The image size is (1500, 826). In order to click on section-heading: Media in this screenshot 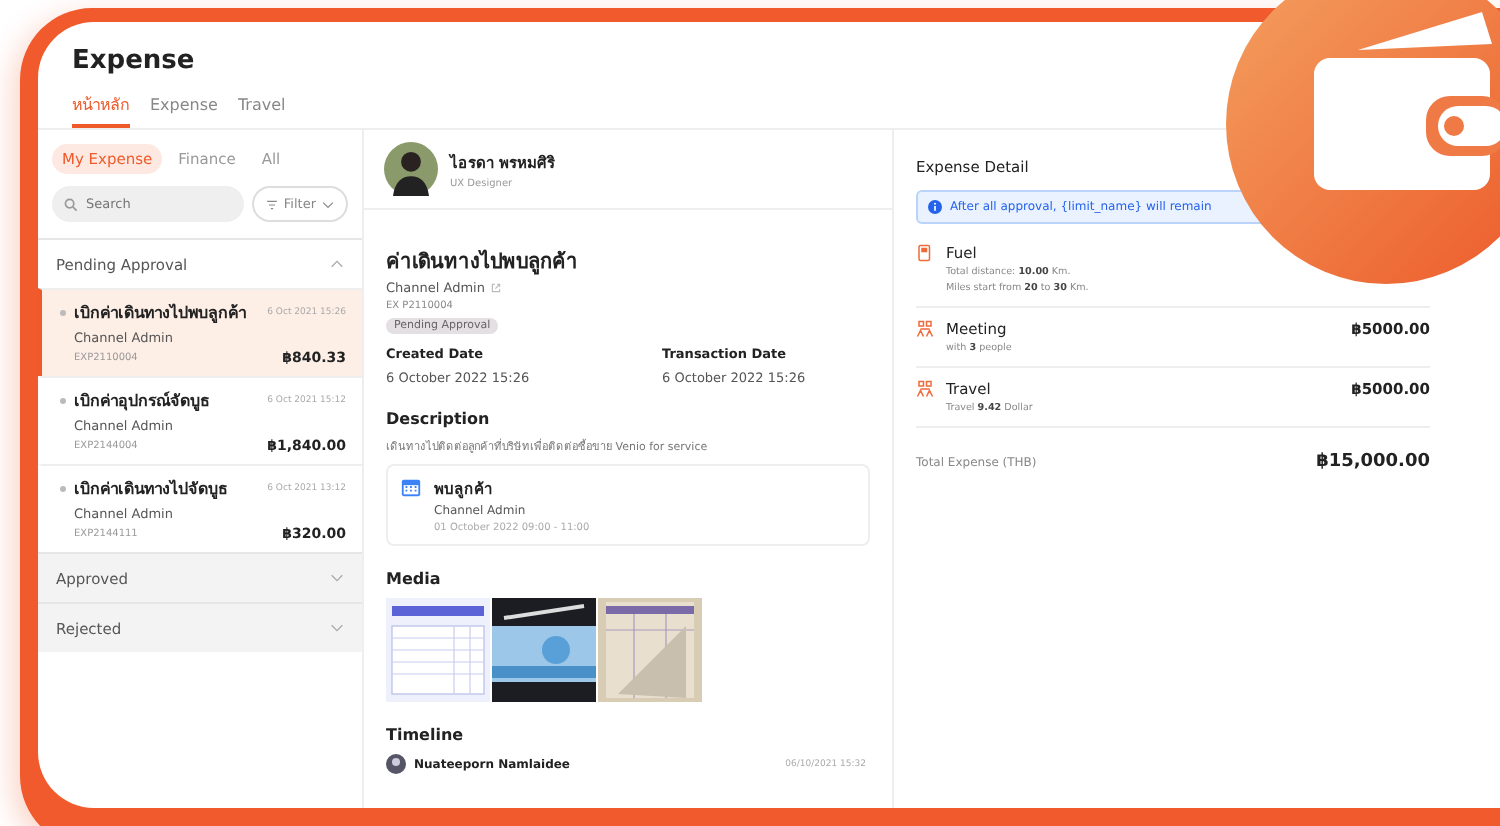, I will do `click(413, 579)`.